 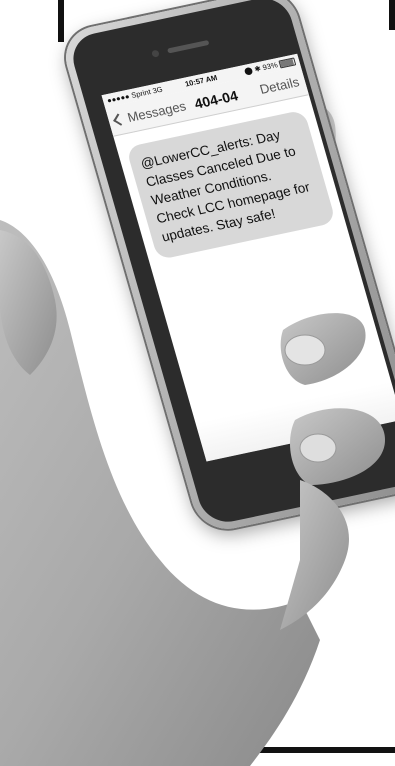 I want to click on earpiece-speaker, so click(x=188, y=46).